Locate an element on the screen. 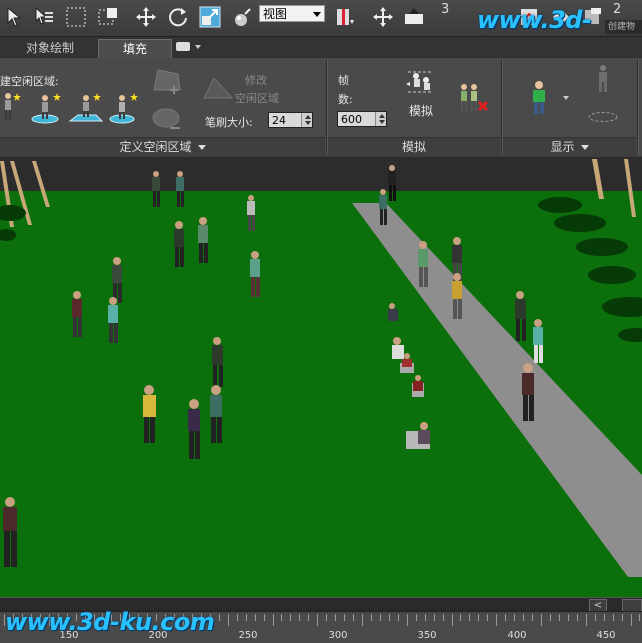 The width and height of the screenshot is (642, 643). timeline-label: 250 is located at coordinates (248, 635).